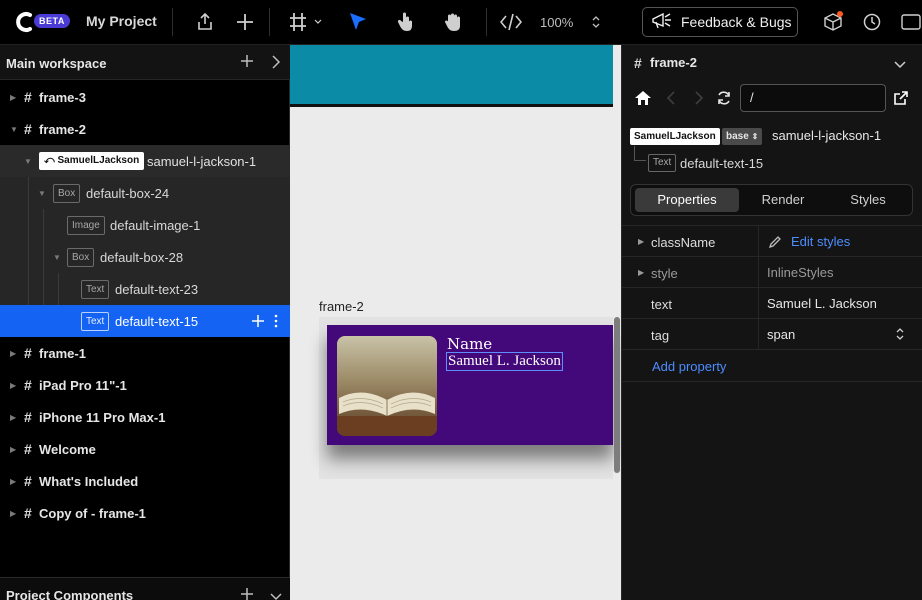  I want to click on component-chip: SamuelLJackson, so click(675, 136).